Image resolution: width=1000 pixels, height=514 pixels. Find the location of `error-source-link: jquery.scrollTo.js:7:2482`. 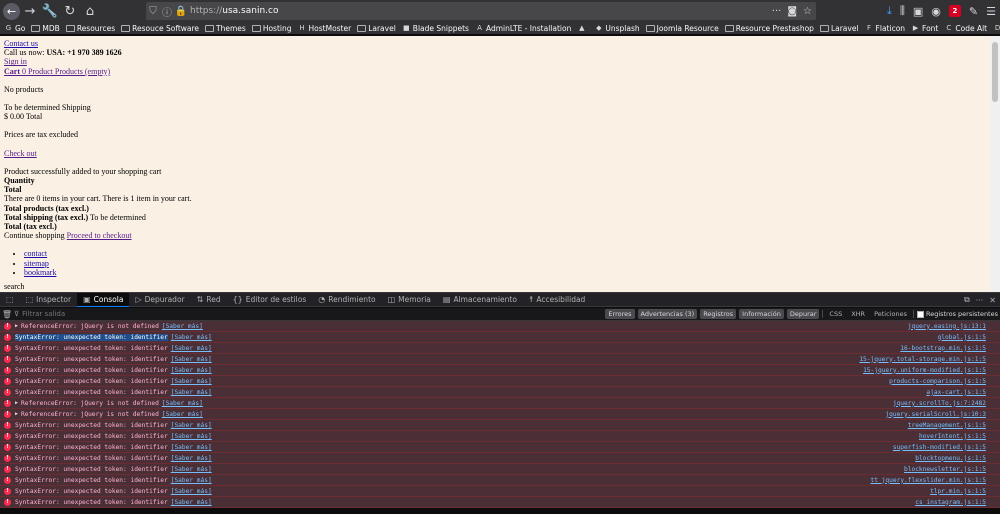

error-source-link: jquery.scrollTo.js:7:2482 is located at coordinates (939, 403).